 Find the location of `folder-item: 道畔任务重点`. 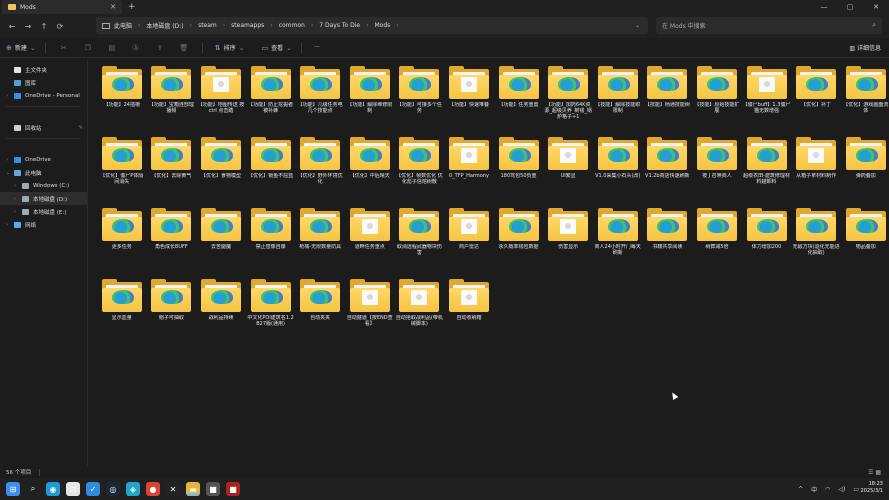

folder-item: 道畔任务重点 is located at coordinates (370, 244).